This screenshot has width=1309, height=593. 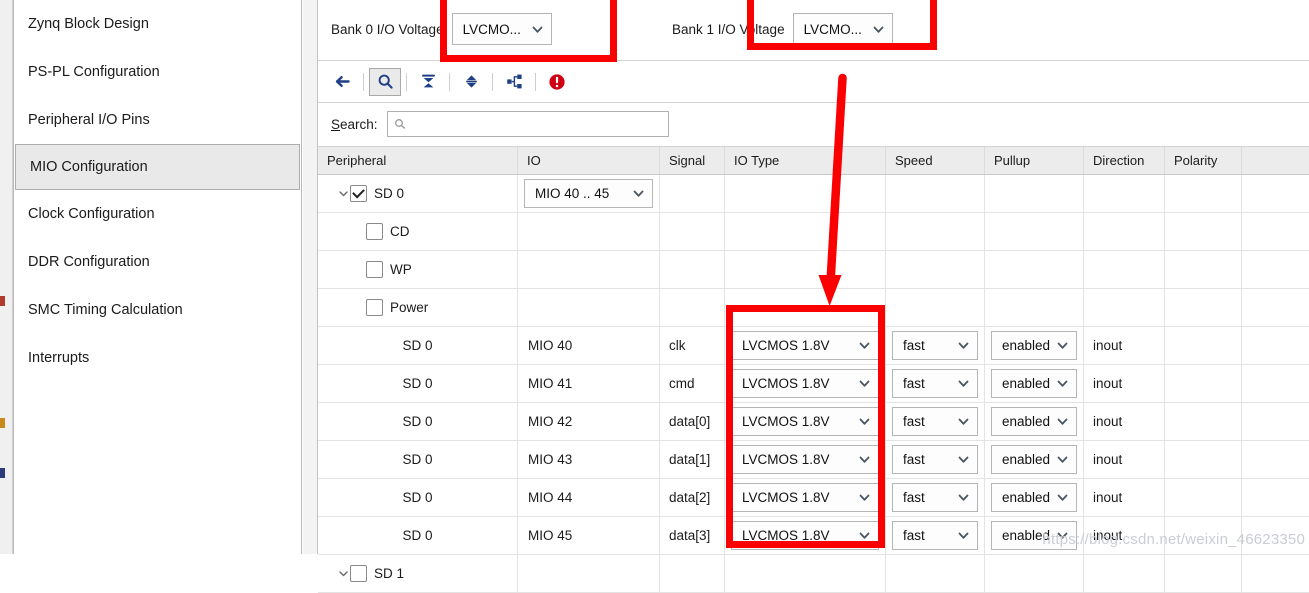 I want to click on error-icon, so click(x=557, y=82).